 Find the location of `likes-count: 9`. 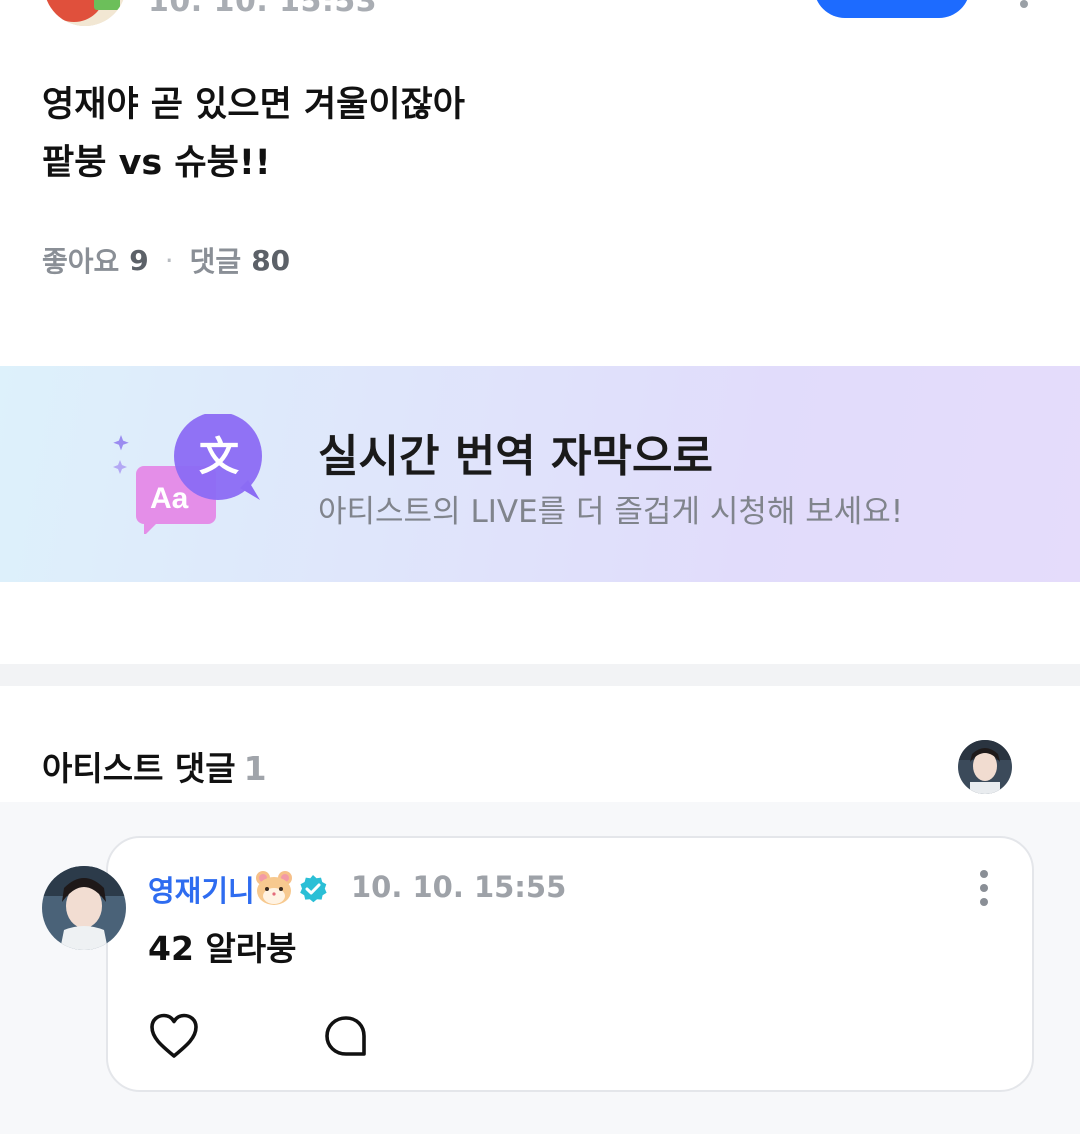

likes-count: 9 is located at coordinates (138, 260).